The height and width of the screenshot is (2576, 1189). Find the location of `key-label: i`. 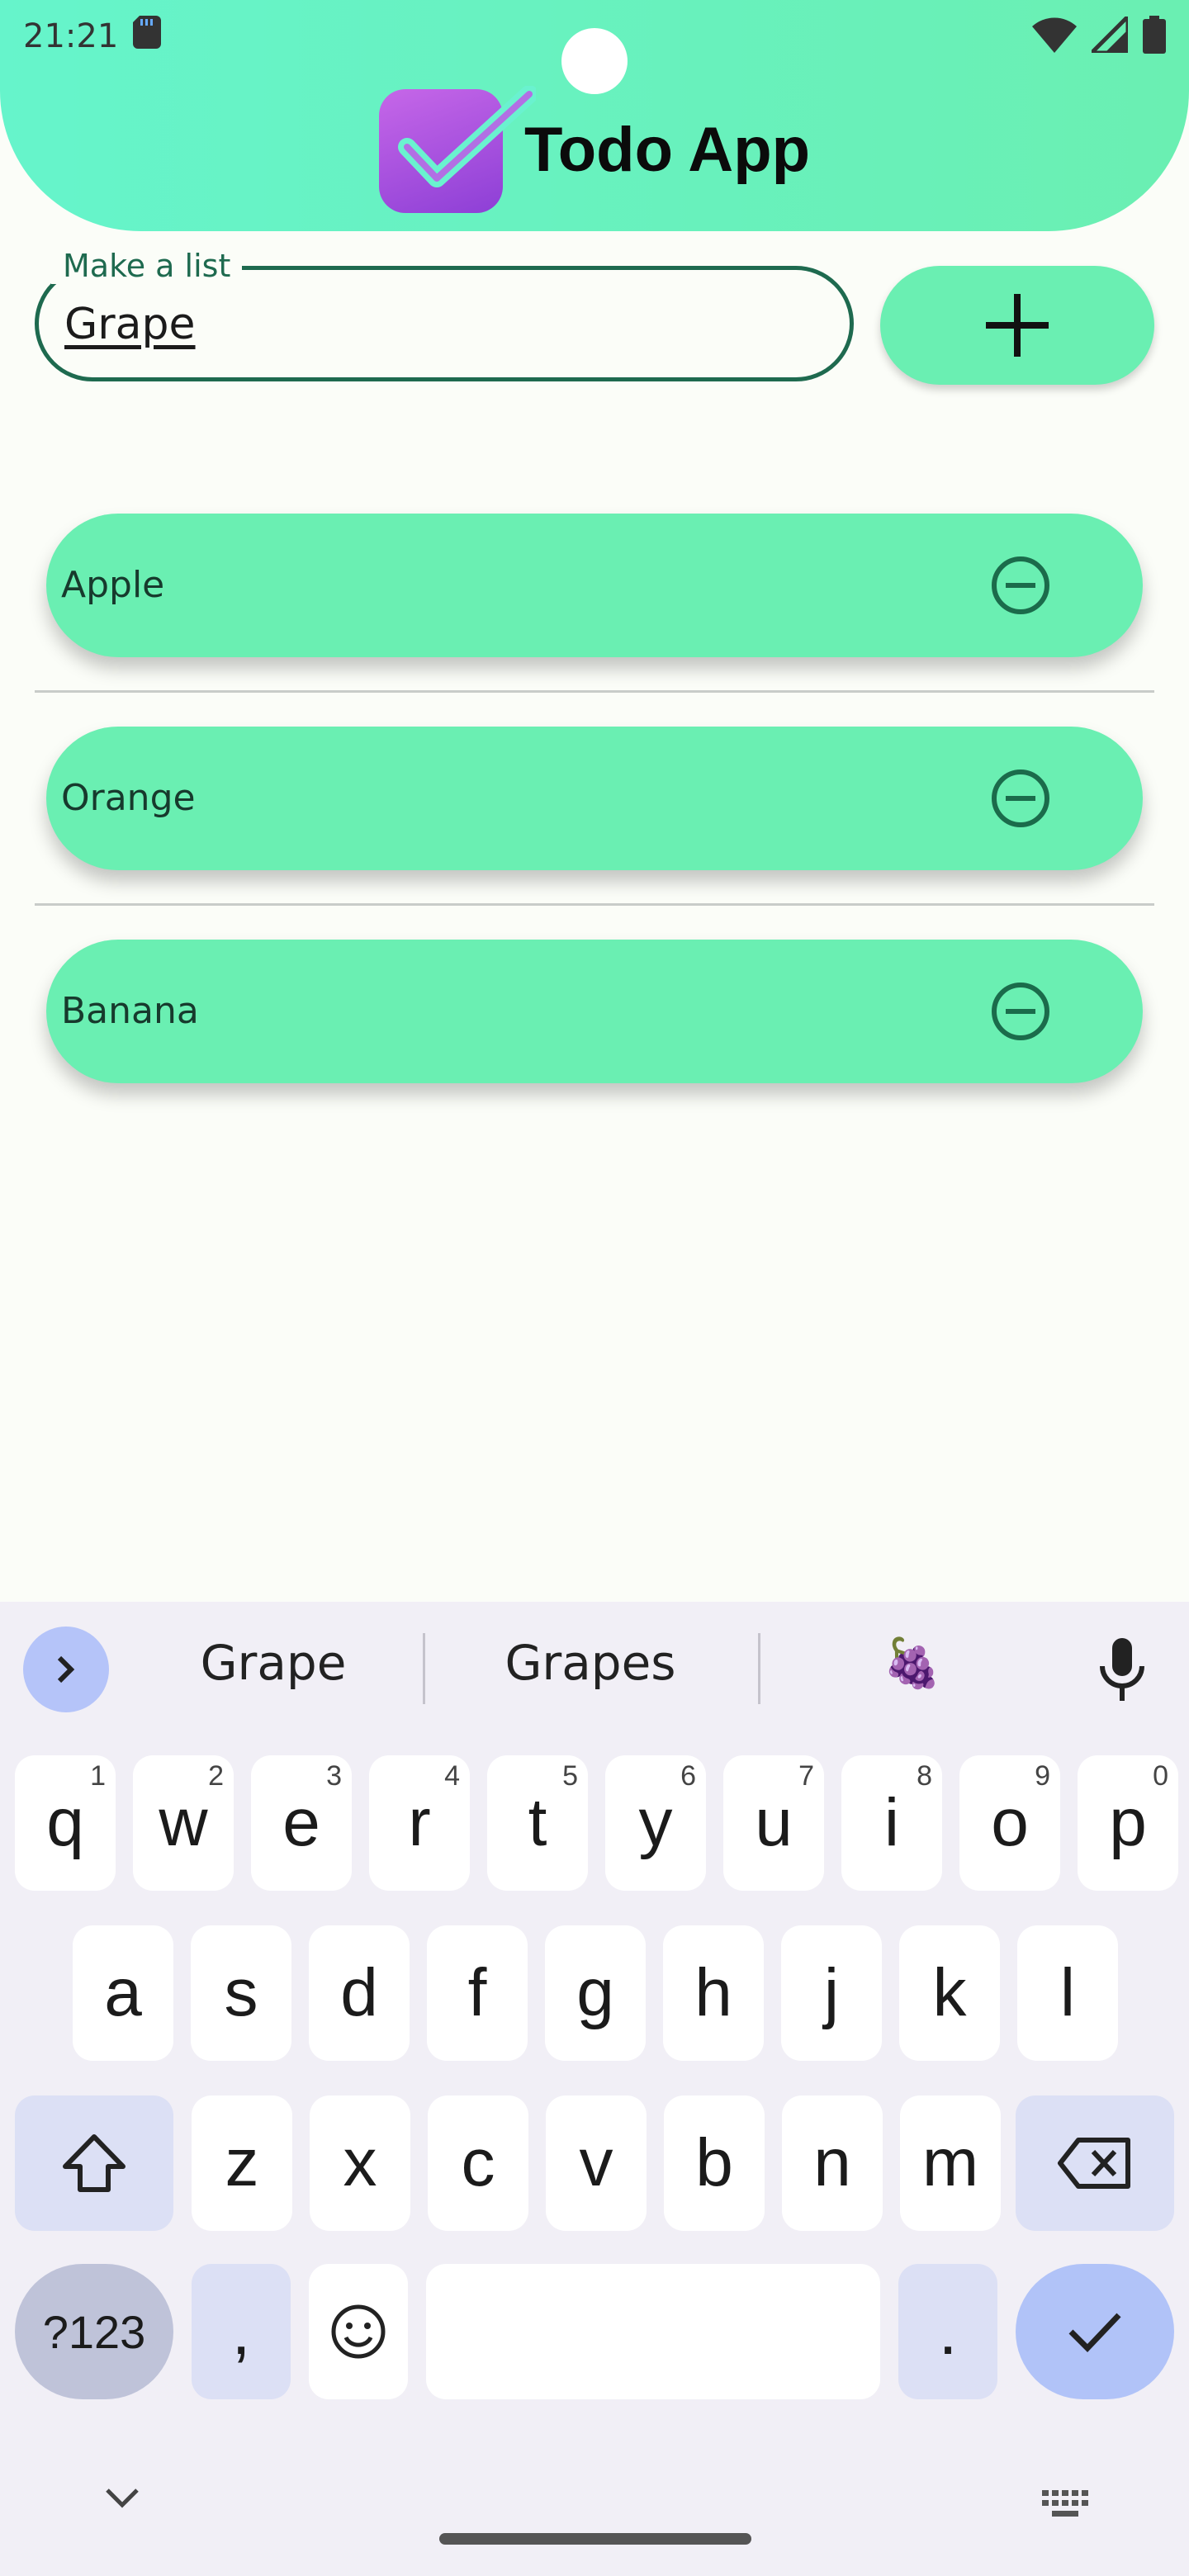

key-label: i is located at coordinates (891, 1822).